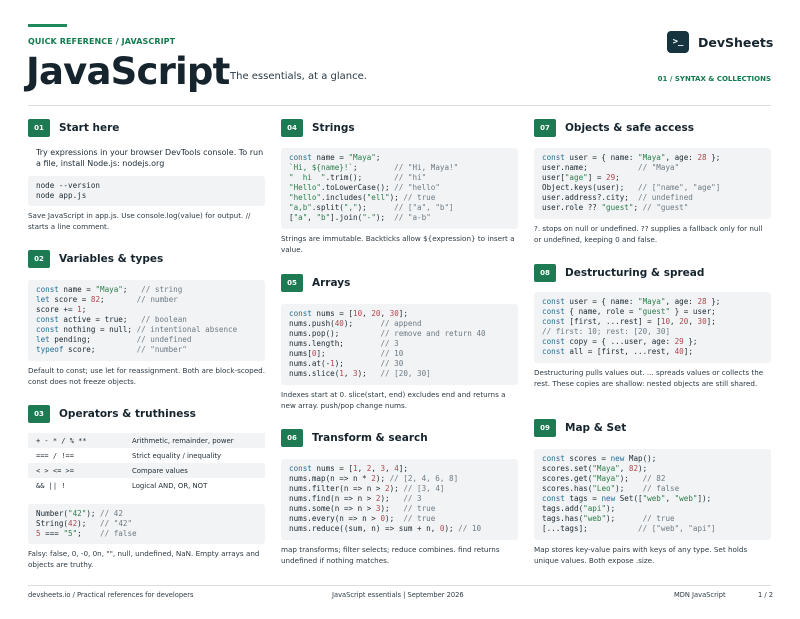 This screenshot has height=619, width=800. Describe the element at coordinates (127, 414) in the screenshot. I see `section-title: Operators & truthiness` at that location.